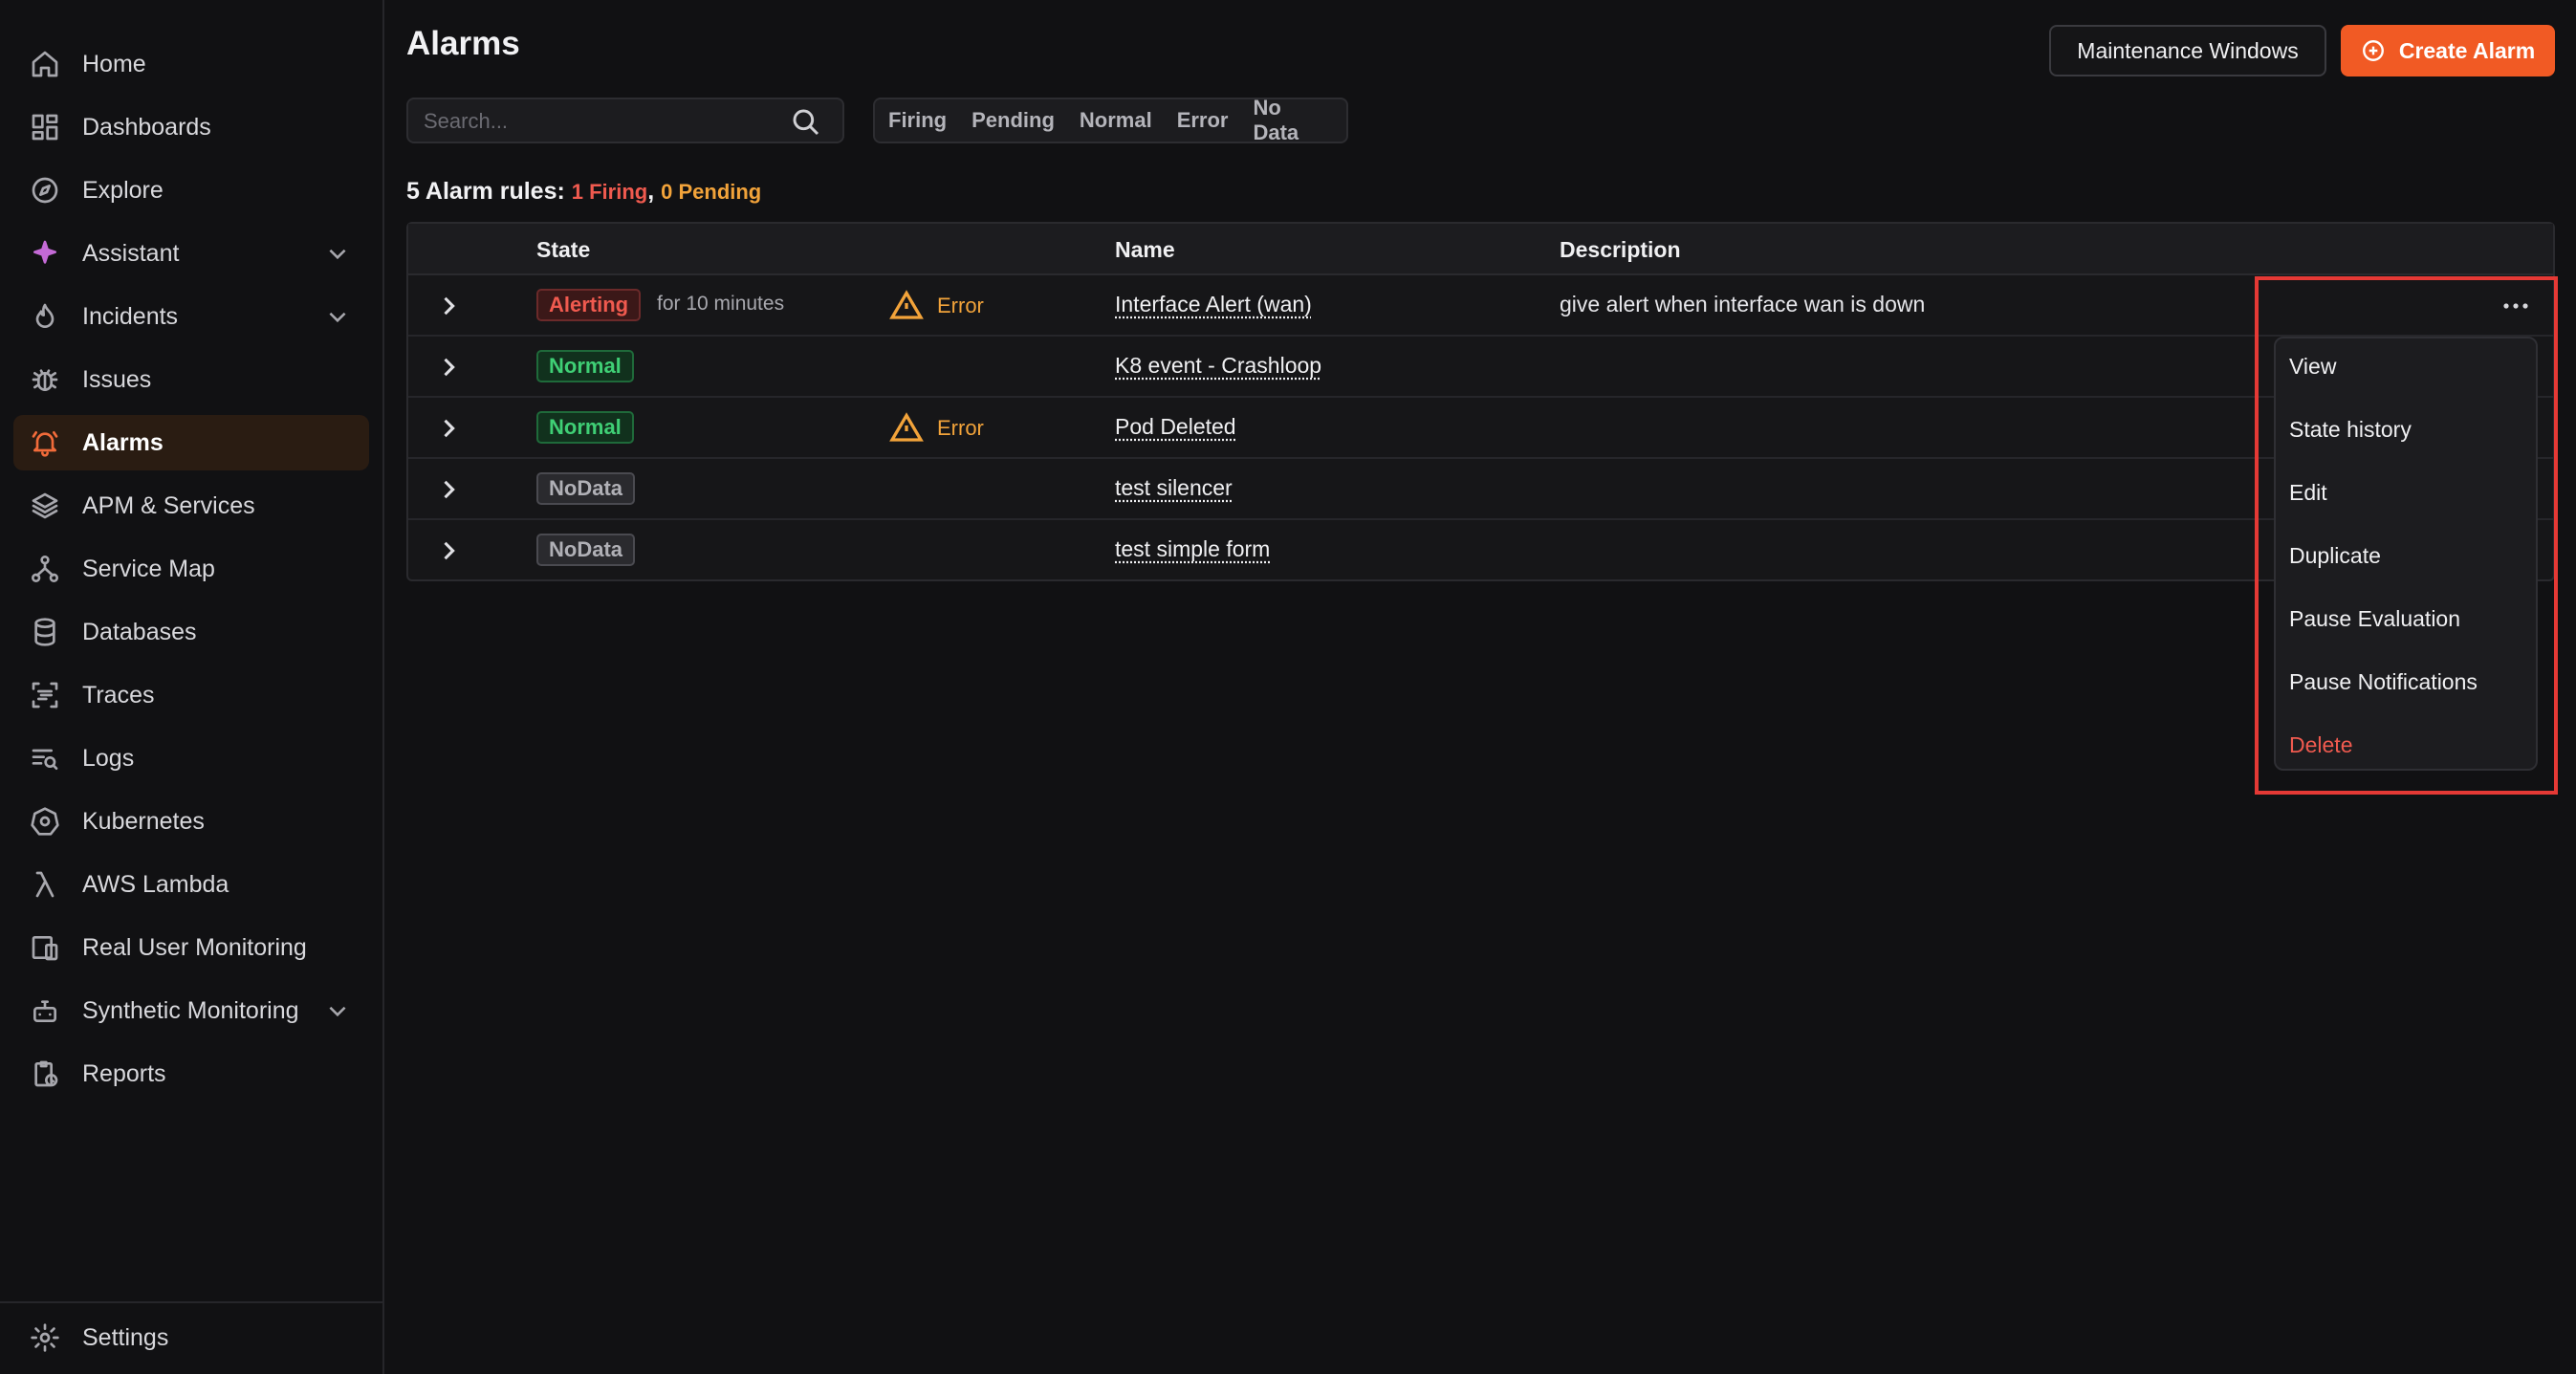  What do you see at coordinates (191, 885) in the screenshot?
I see `sidebar-item-aws-lambda: AWS Lambda` at bounding box center [191, 885].